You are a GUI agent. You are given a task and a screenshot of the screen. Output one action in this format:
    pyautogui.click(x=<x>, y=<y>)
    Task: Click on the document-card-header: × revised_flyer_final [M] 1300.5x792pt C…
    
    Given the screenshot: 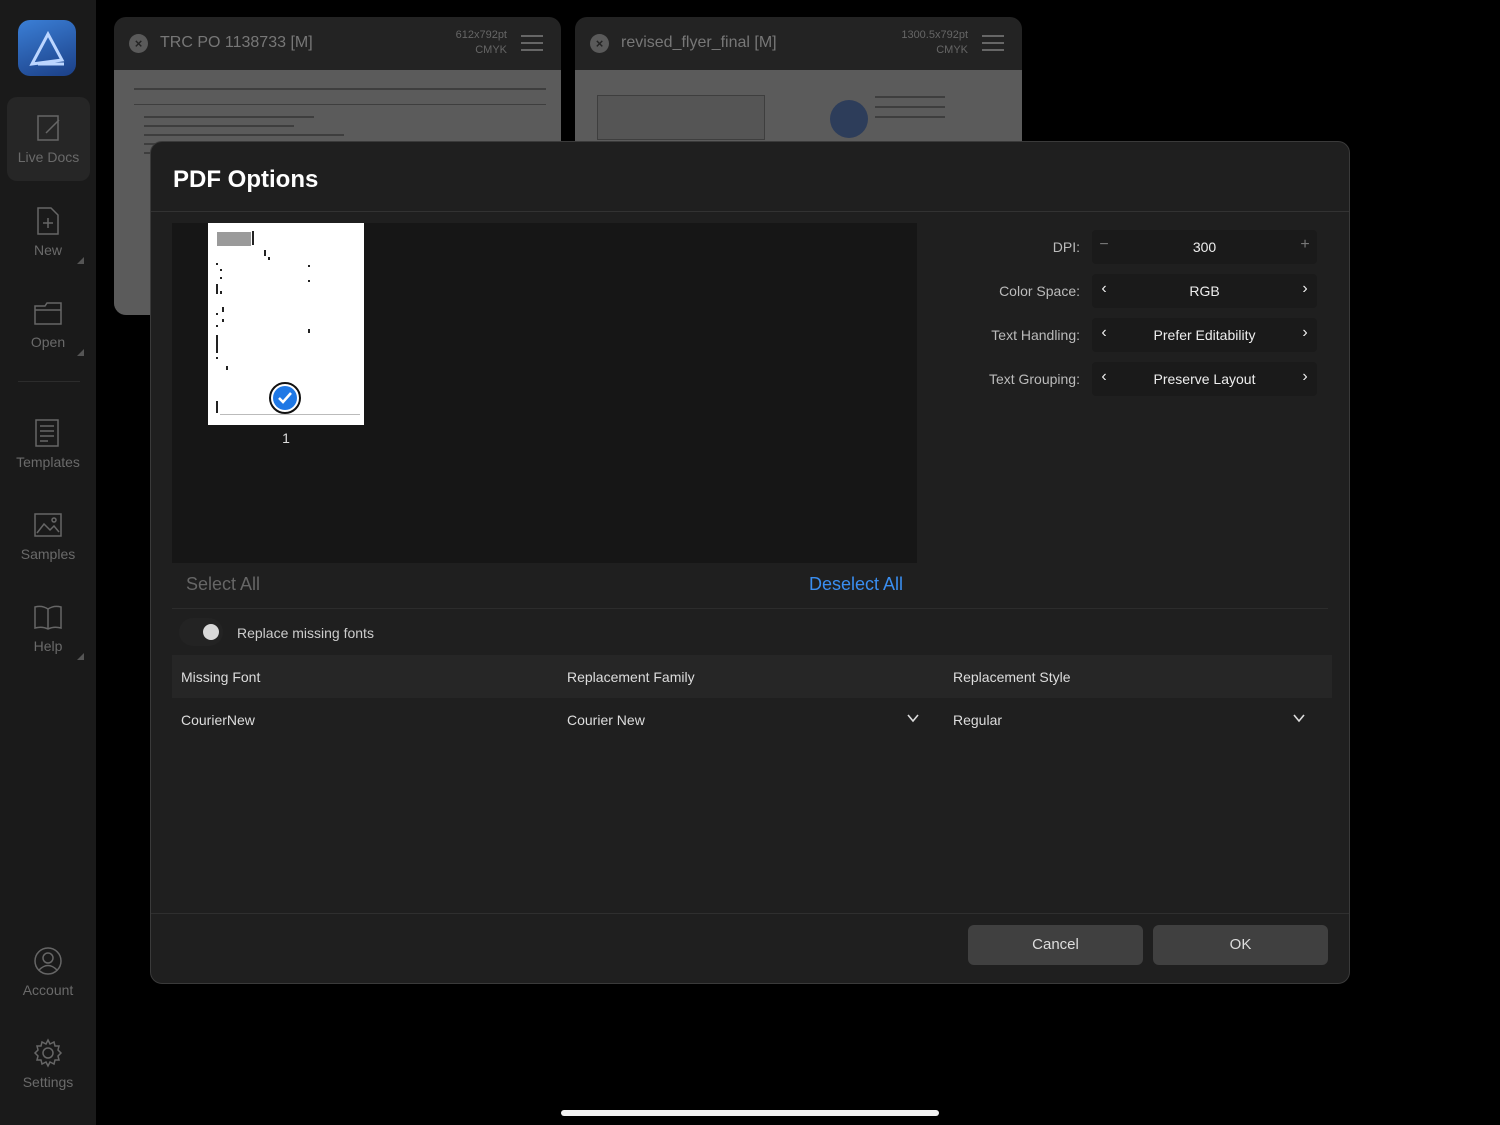 What is the action you would take?
    pyautogui.click(x=798, y=43)
    